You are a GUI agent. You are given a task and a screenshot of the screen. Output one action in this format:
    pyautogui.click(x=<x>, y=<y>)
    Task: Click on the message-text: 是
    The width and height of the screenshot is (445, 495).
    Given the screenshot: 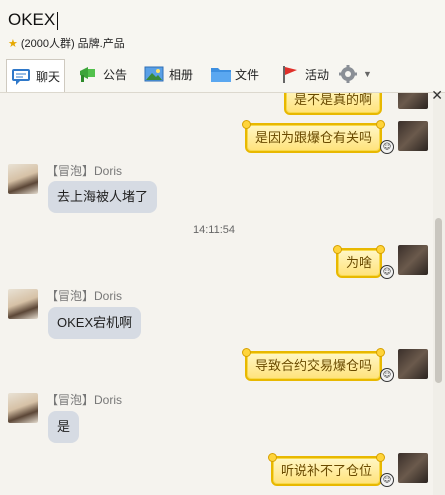 What is the action you would take?
    pyautogui.click(x=64, y=426)
    